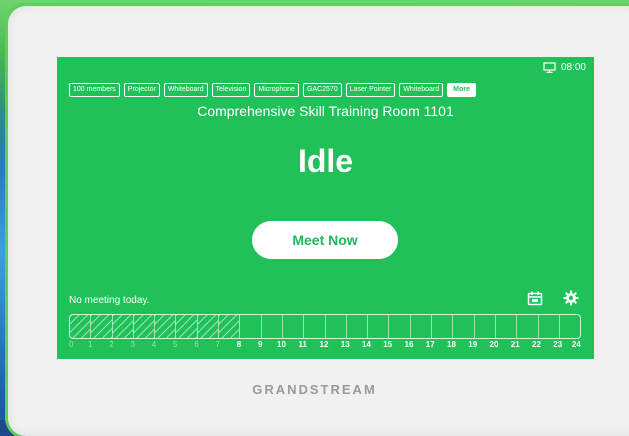 The image size is (629, 436). Describe the element at coordinates (430, 344) in the screenshot. I see `timeline-hour-label: 17` at that location.